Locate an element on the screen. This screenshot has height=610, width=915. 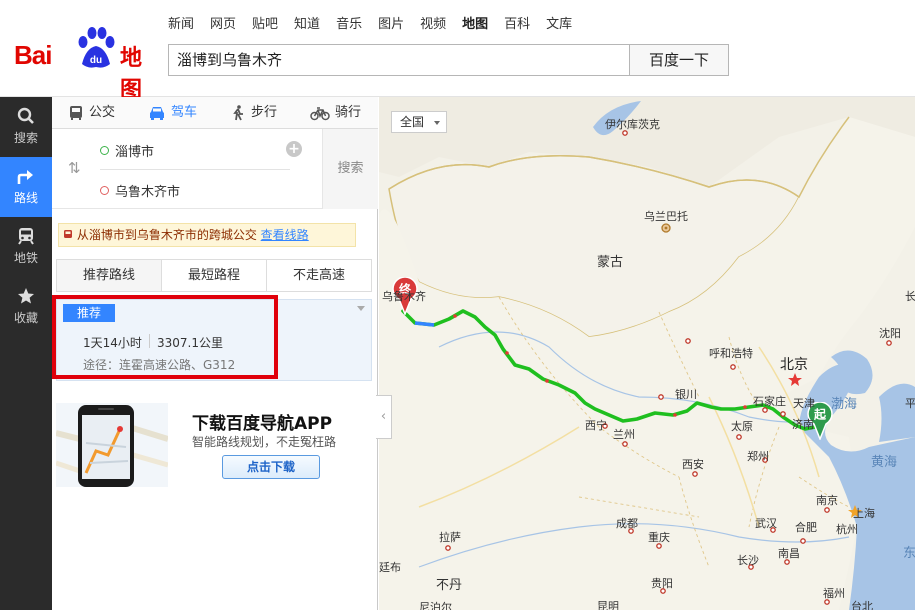
tab-walk: 步行 is located at coordinates (253, 113).